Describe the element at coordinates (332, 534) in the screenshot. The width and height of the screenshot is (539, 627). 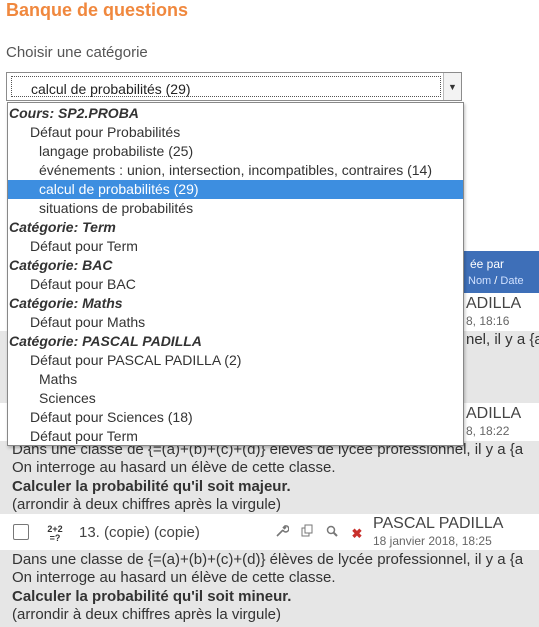
I see `magnifier-icon` at that location.